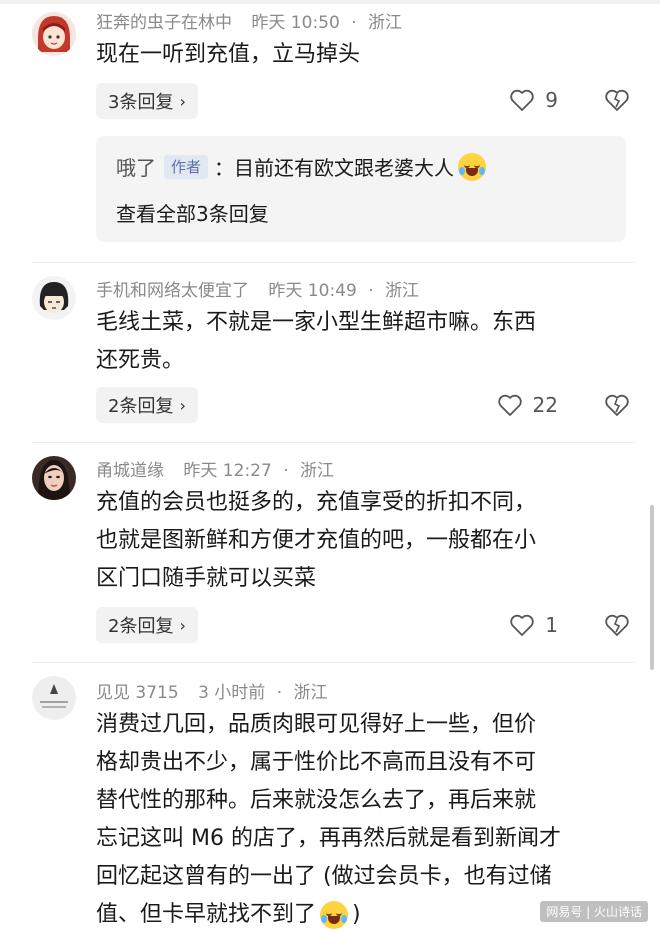 This screenshot has height=930, width=660. I want to click on username: 狂奔的虫子在林中, so click(164, 23).